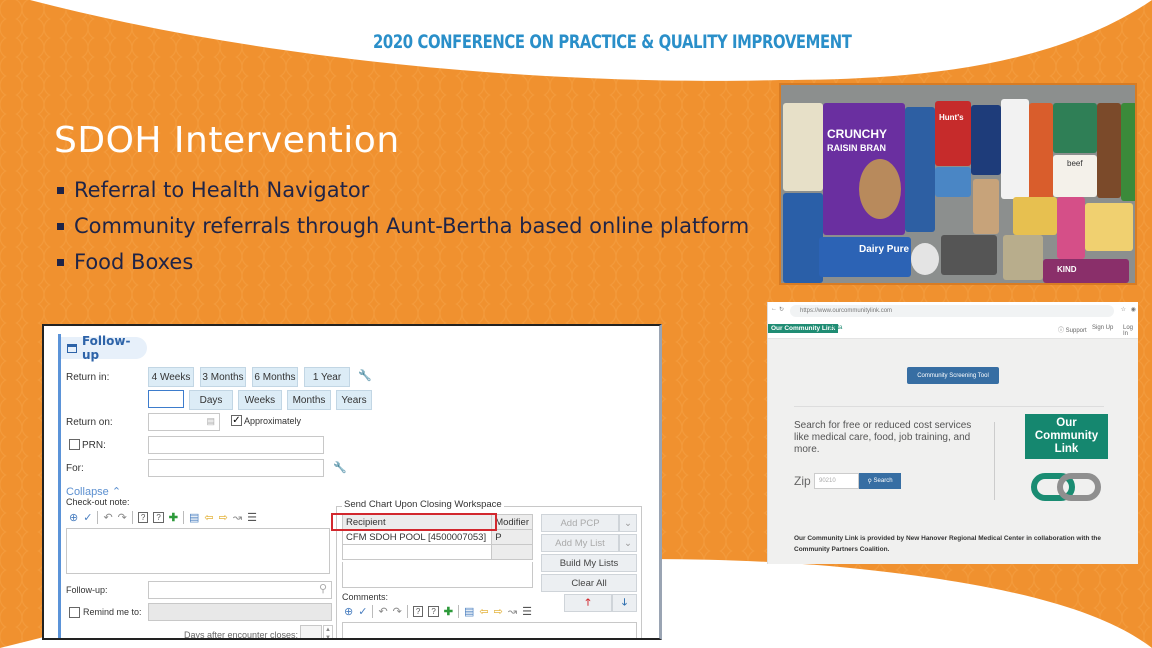 The height and width of the screenshot is (648, 1152). I want to click on rice-bag, so click(1015, 149).